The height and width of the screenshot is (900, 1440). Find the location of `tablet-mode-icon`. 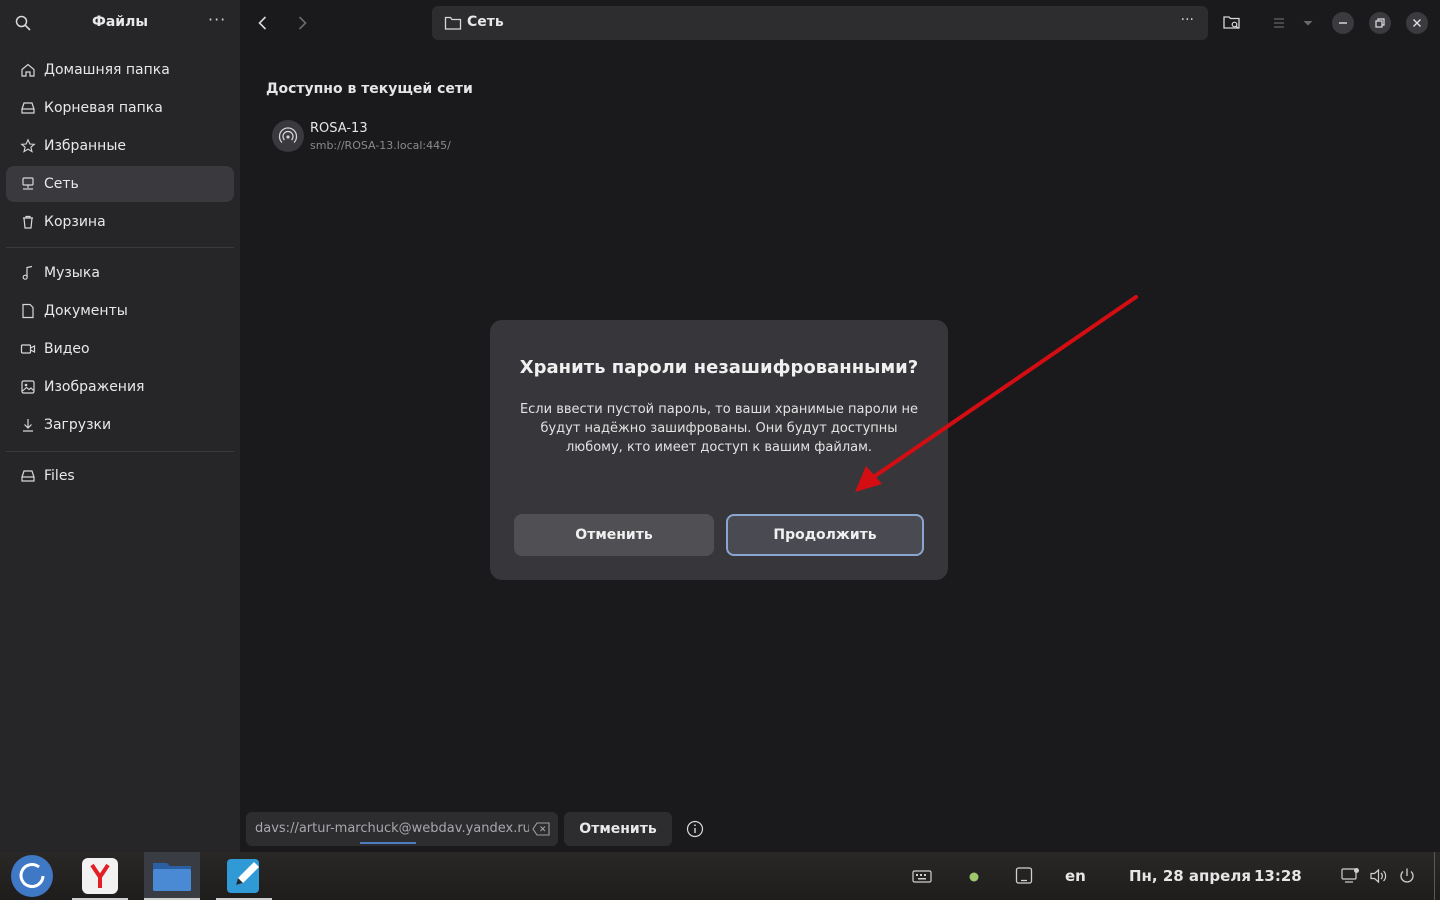

tablet-mode-icon is located at coordinates (1024, 876).